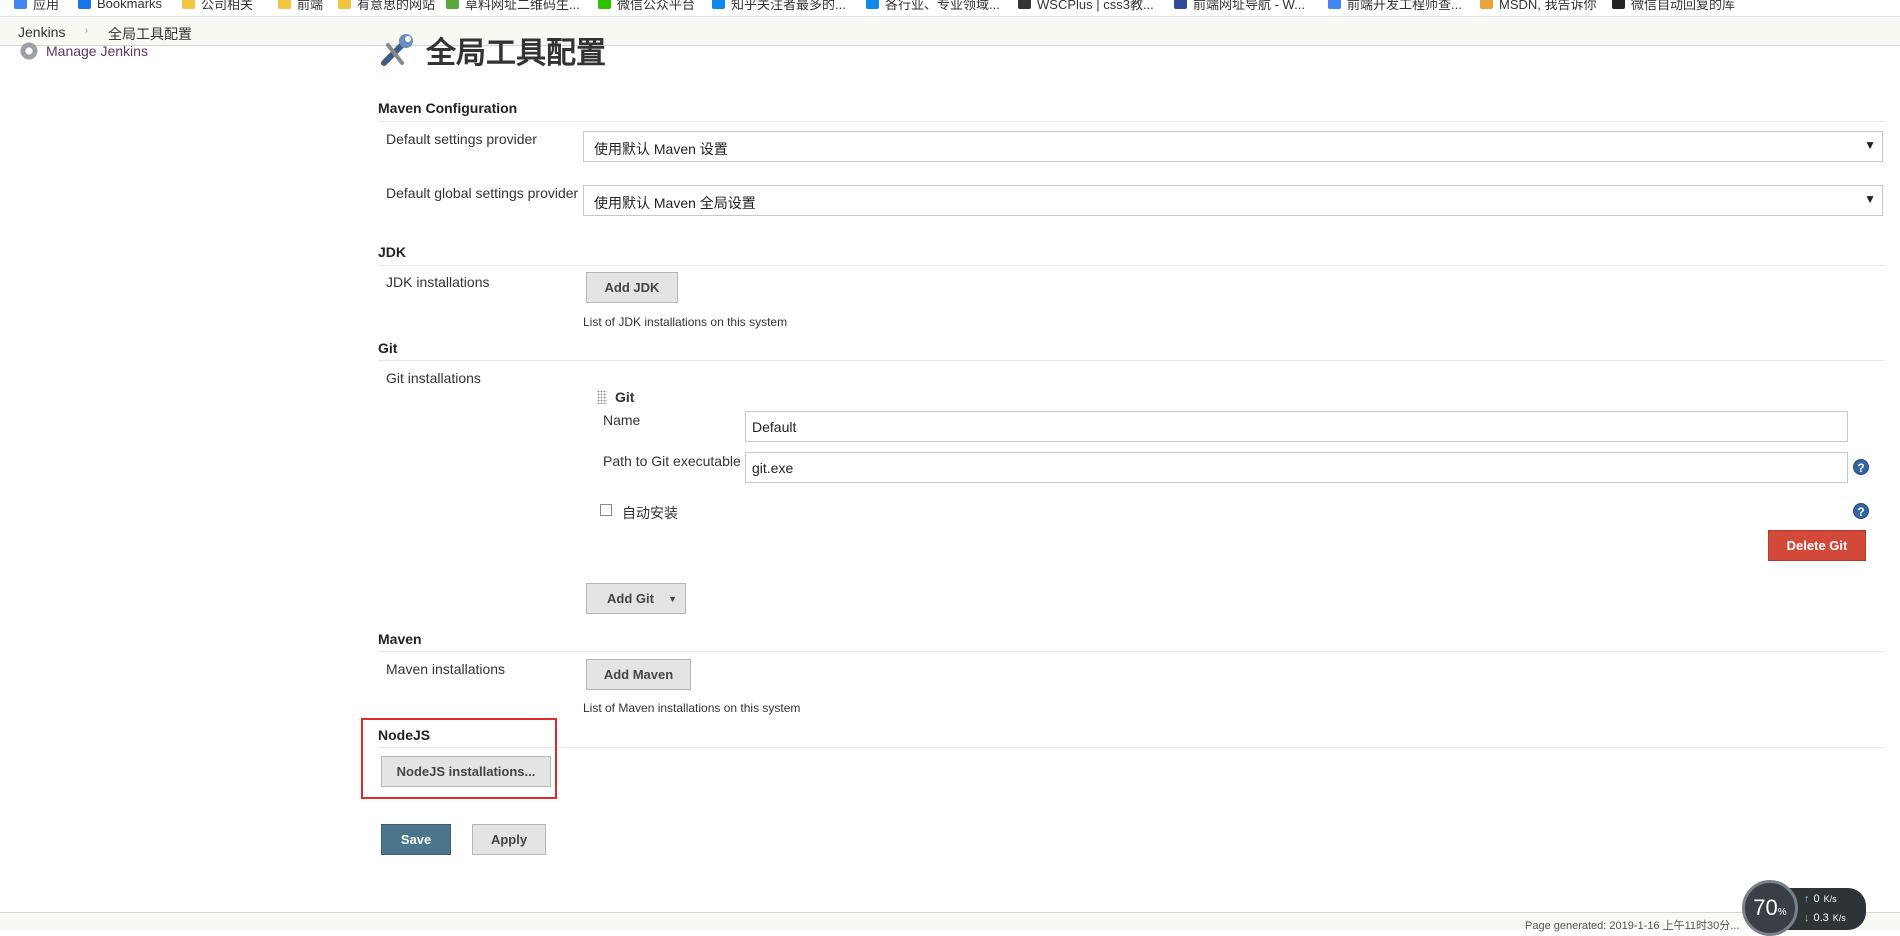 This screenshot has height=936, width=1900. Describe the element at coordinates (416, 839) in the screenshot. I see `save-button: Save` at that location.